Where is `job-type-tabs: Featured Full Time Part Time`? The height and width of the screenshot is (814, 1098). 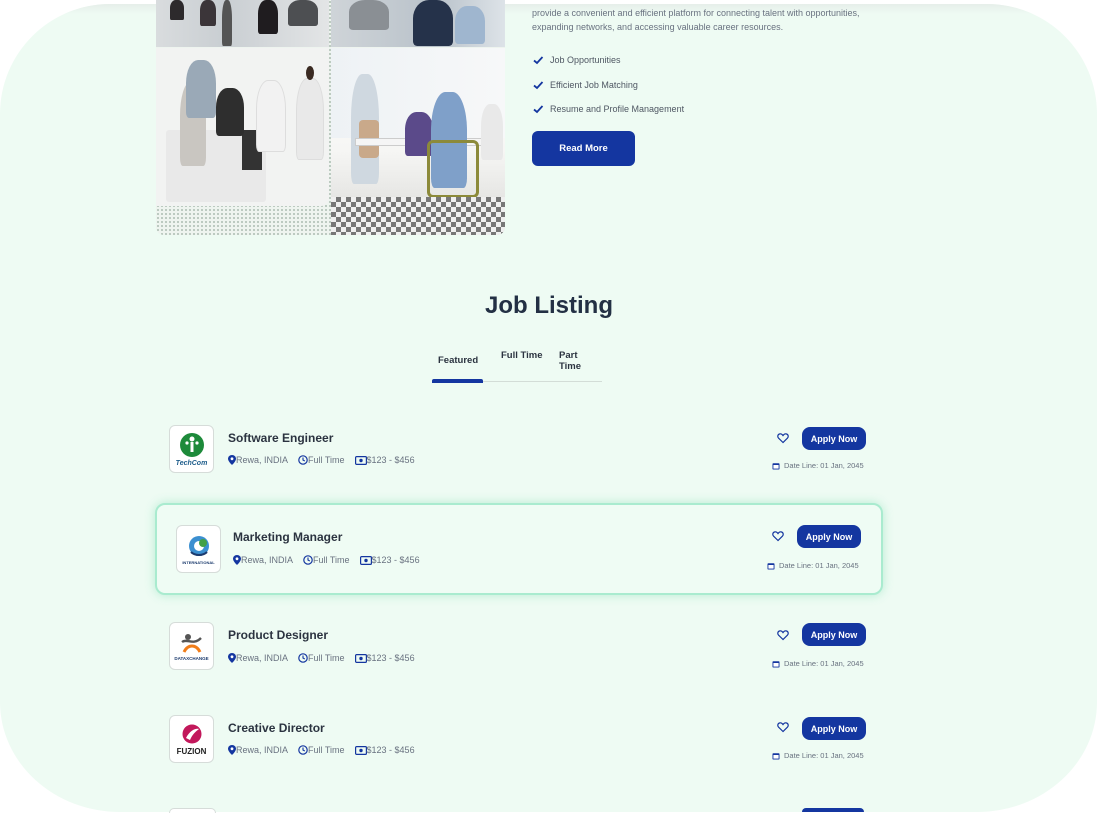 job-type-tabs: Featured Full Time Part Time is located at coordinates (517, 363).